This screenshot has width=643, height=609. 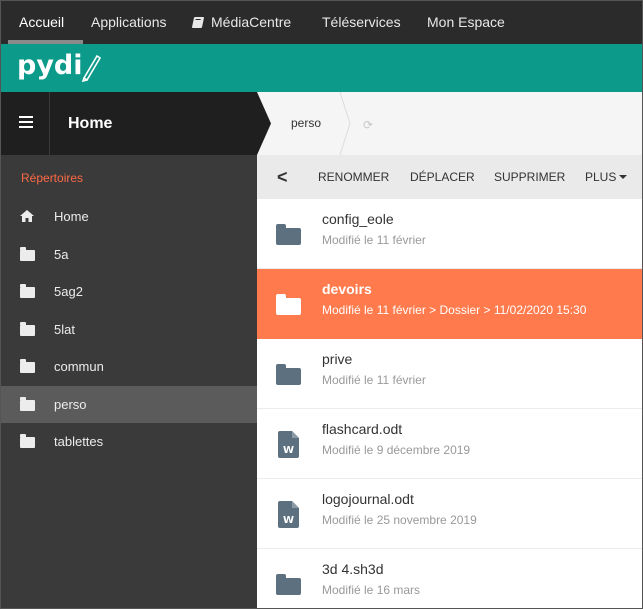 I want to click on tree-item-tablettes: tablettes, so click(x=129, y=442).